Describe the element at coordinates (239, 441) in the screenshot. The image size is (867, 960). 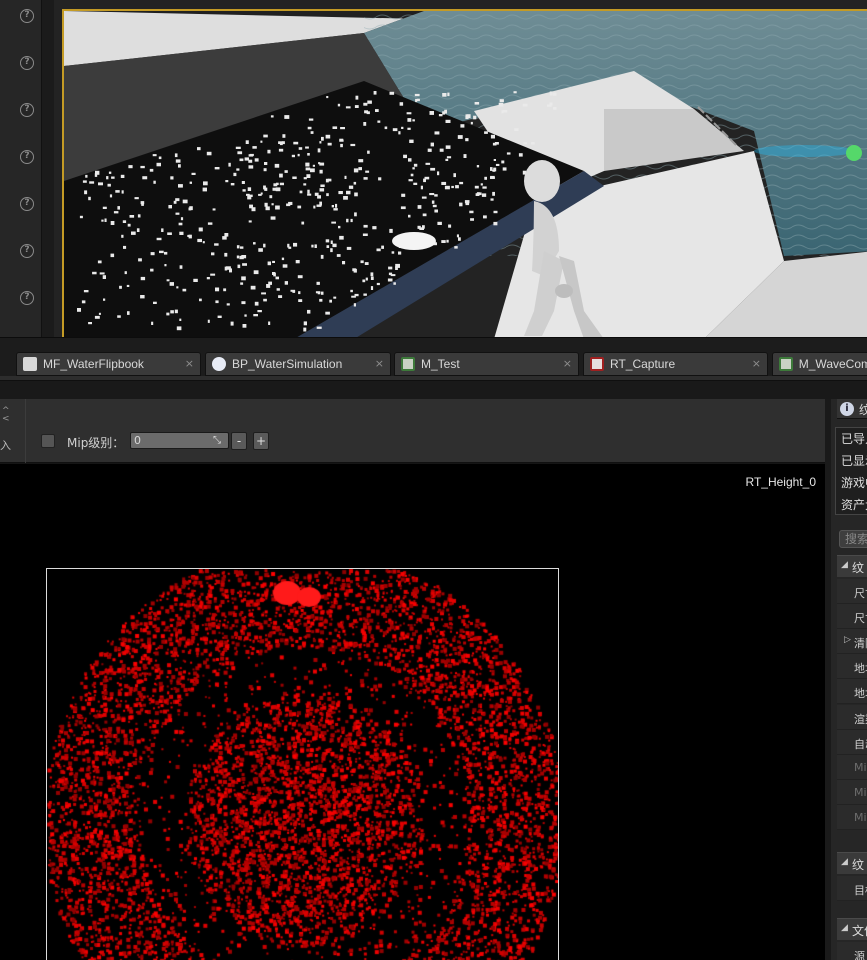
I see `mip-decrease-button: -` at that location.